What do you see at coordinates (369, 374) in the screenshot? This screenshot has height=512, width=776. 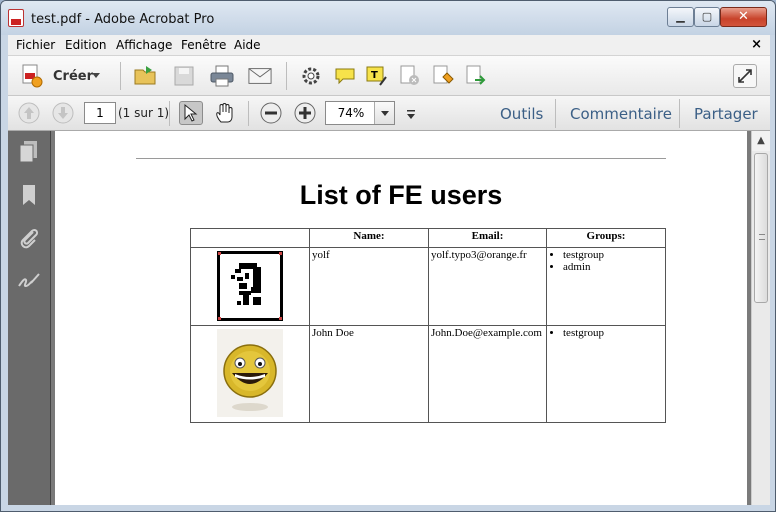 I see `user-name-cell: John Doe` at bounding box center [369, 374].